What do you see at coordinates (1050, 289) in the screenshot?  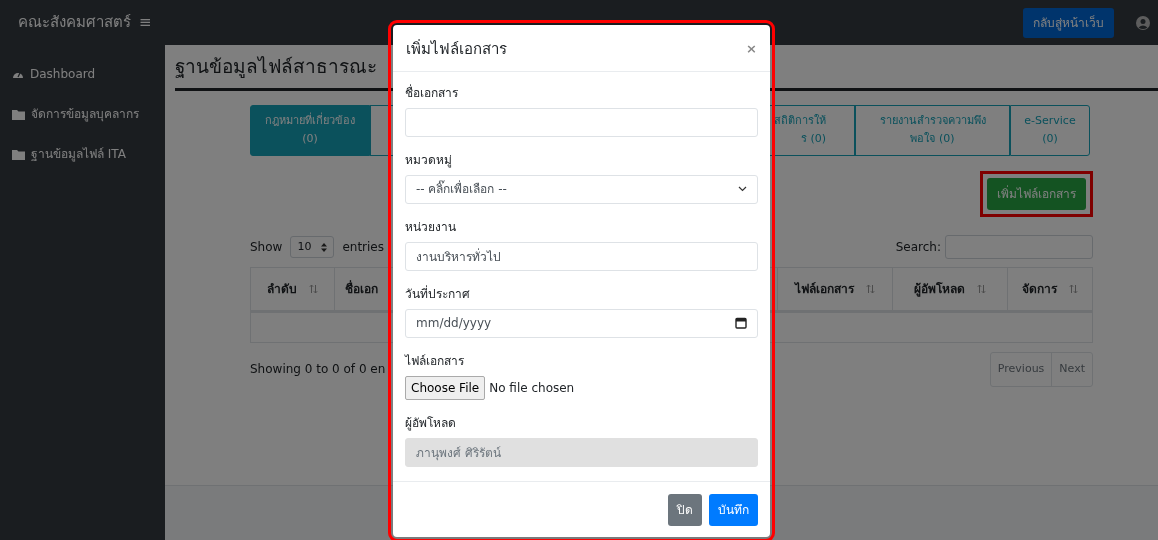 I see `column-header: จัดการ` at bounding box center [1050, 289].